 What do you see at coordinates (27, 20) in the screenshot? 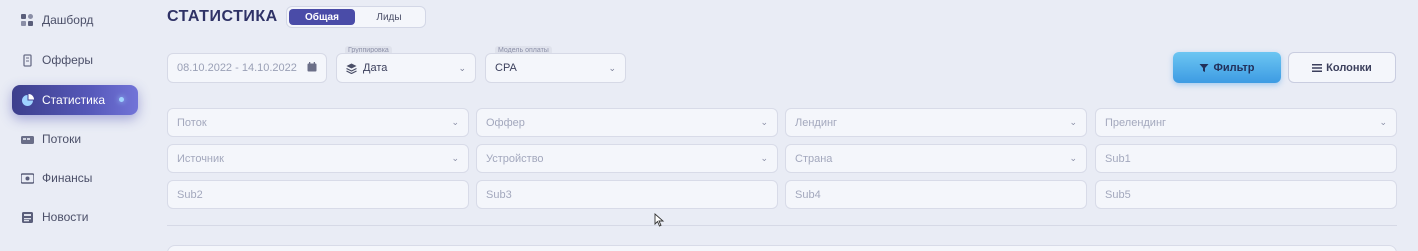
I see `dashboard-icon` at bounding box center [27, 20].